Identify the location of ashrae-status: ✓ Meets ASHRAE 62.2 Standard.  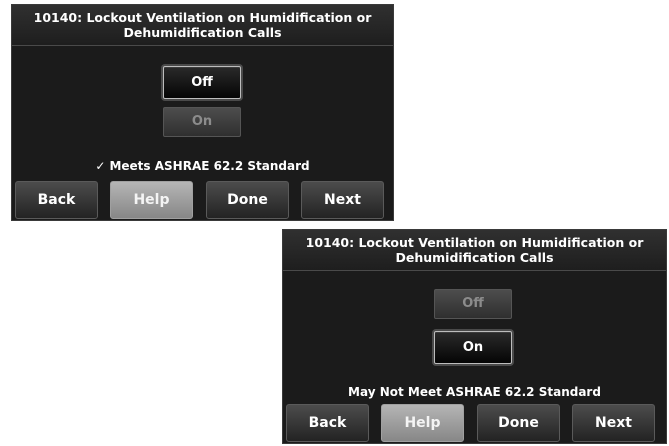
(202, 166).